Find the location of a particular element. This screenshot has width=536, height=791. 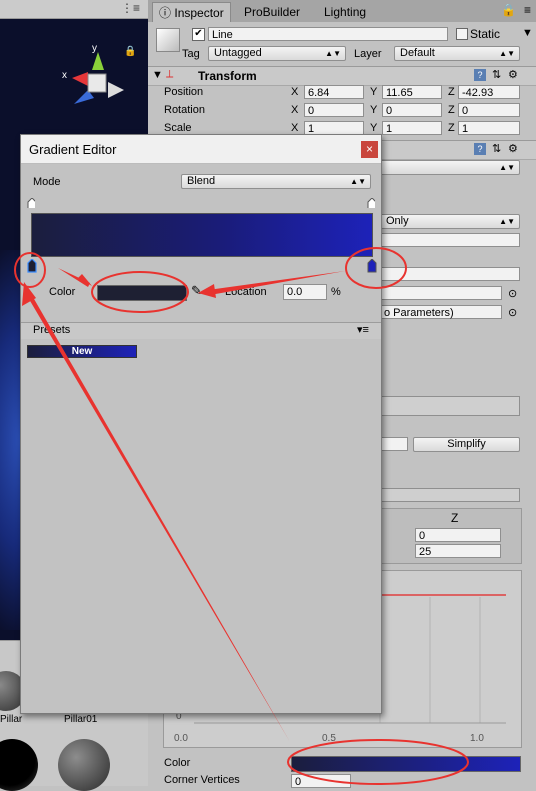

layer-dropdown: Default ▲▼ is located at coordinates (457, 53).